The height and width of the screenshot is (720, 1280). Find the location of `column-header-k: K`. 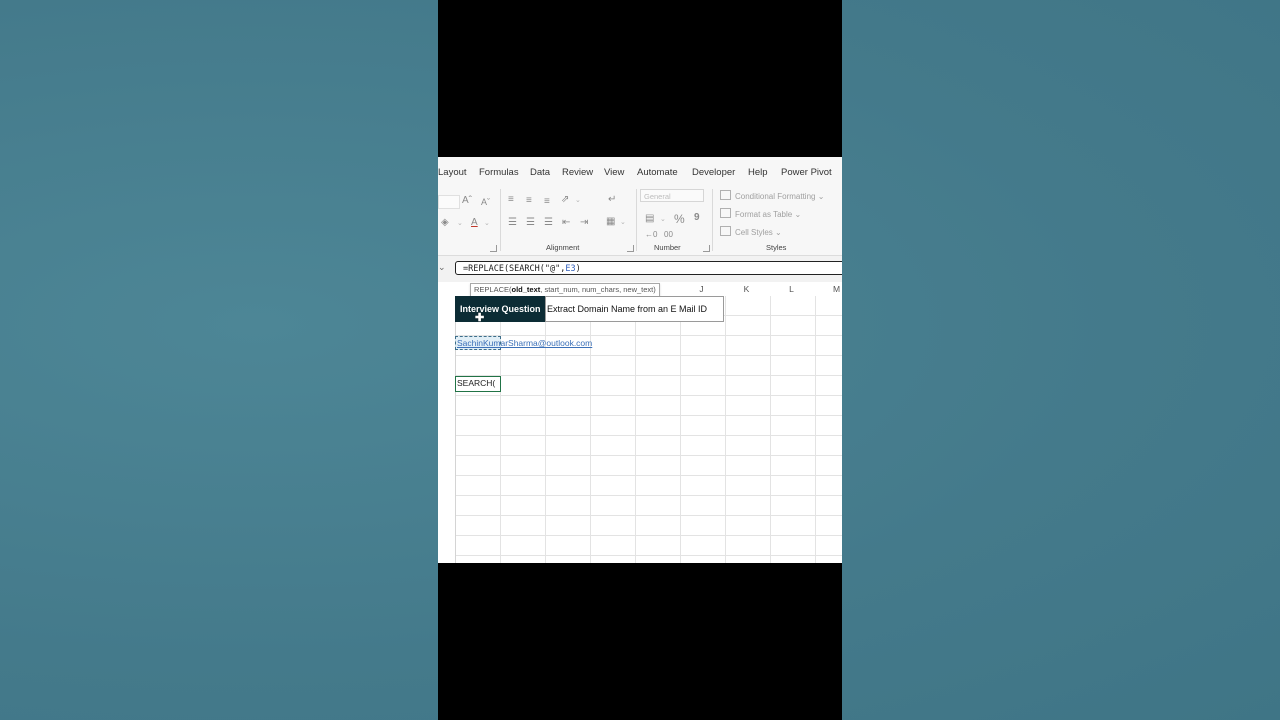

column-header-k: K is located at coordinates (746, 289).